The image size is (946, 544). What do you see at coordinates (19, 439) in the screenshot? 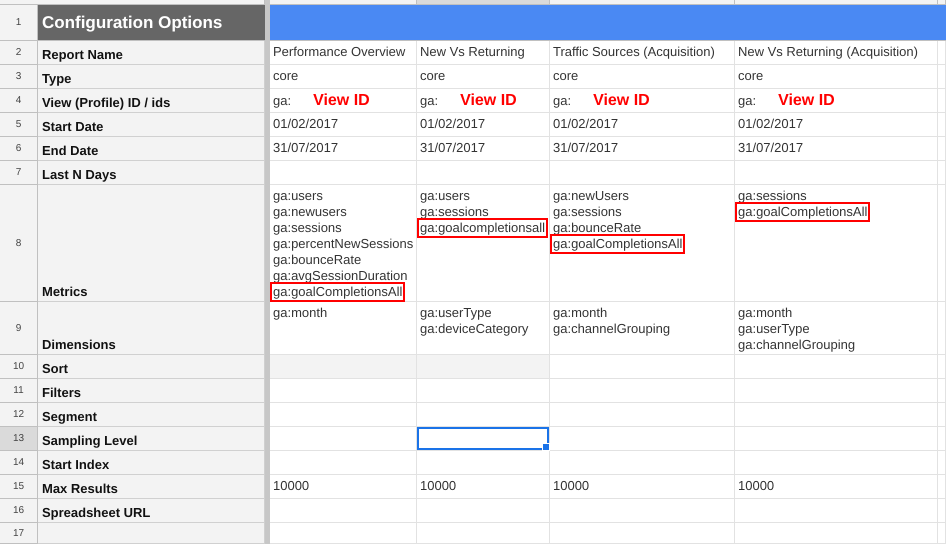
I see `row-number: 13` at bounding box center [19, 439].